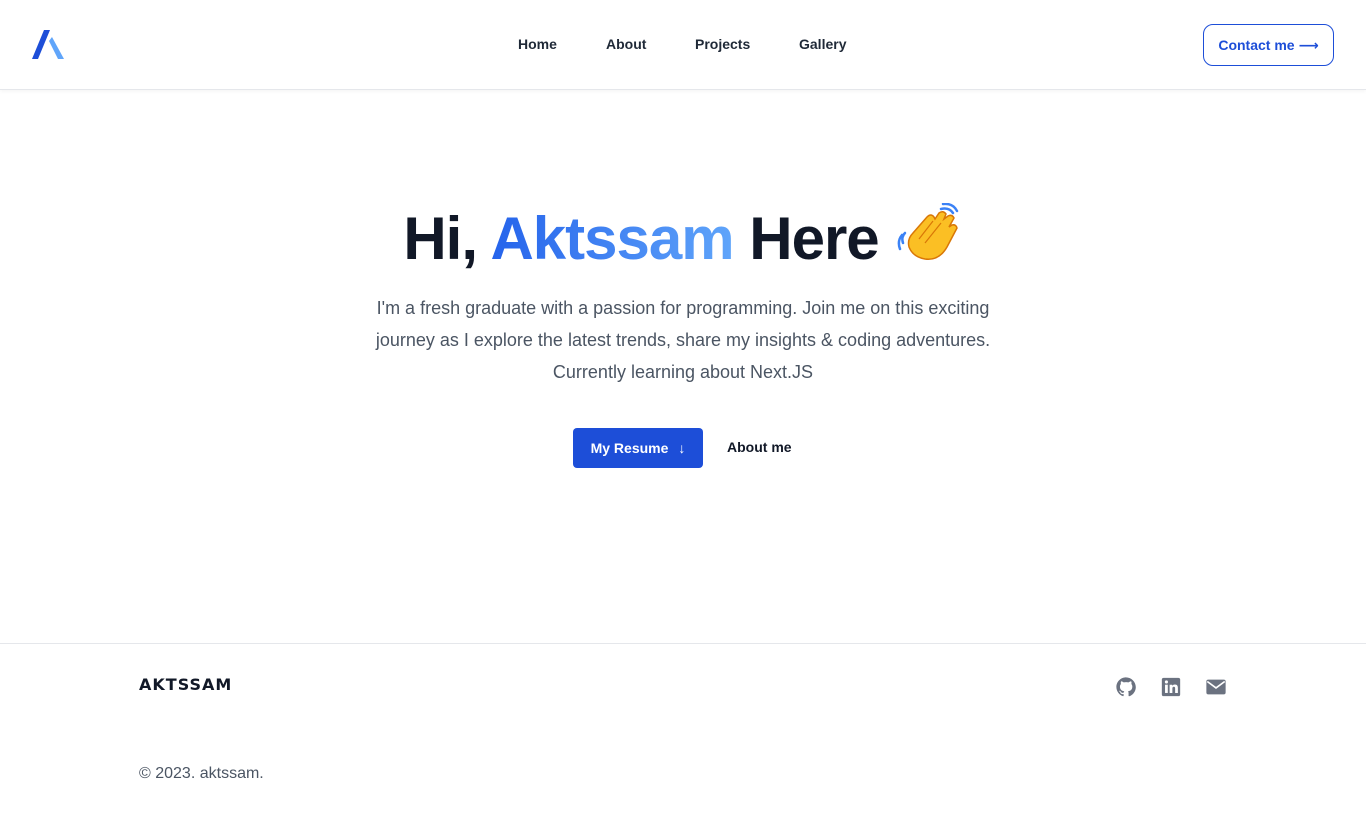 The image size is (1366, 817). Describe the element at coordinates (722, 44) in the screenshot. I see `nav-projects: Projects` at that location.